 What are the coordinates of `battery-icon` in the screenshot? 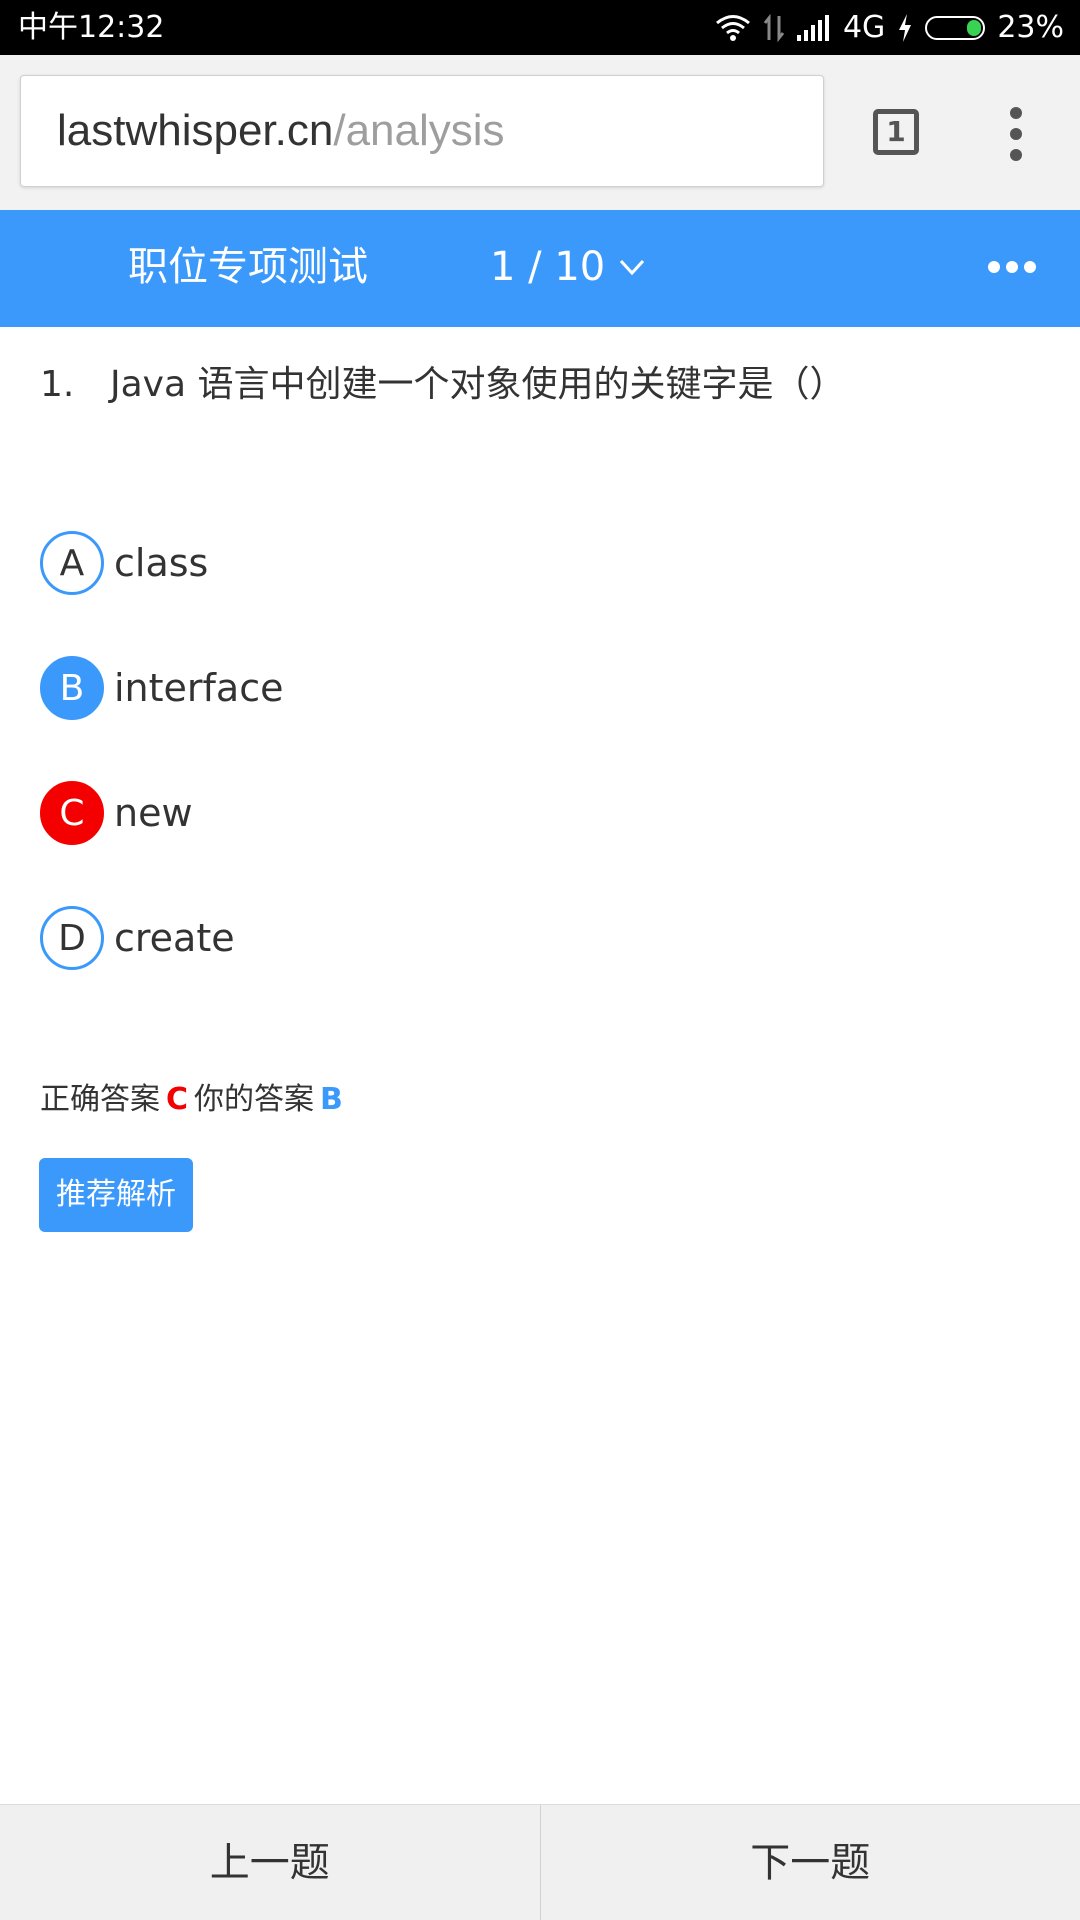 It's located at (955, 28).